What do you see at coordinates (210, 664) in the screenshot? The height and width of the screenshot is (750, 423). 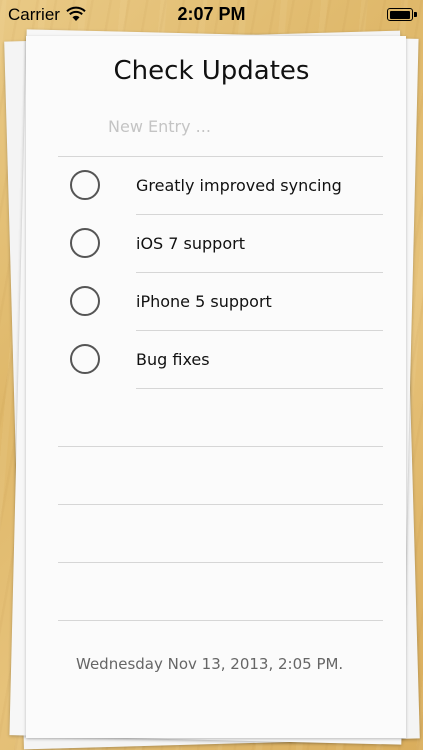 I see `note-timestamp: Wednesday Nov 13, 2013, 2:05 PM.` at bounding box center [210, 664].